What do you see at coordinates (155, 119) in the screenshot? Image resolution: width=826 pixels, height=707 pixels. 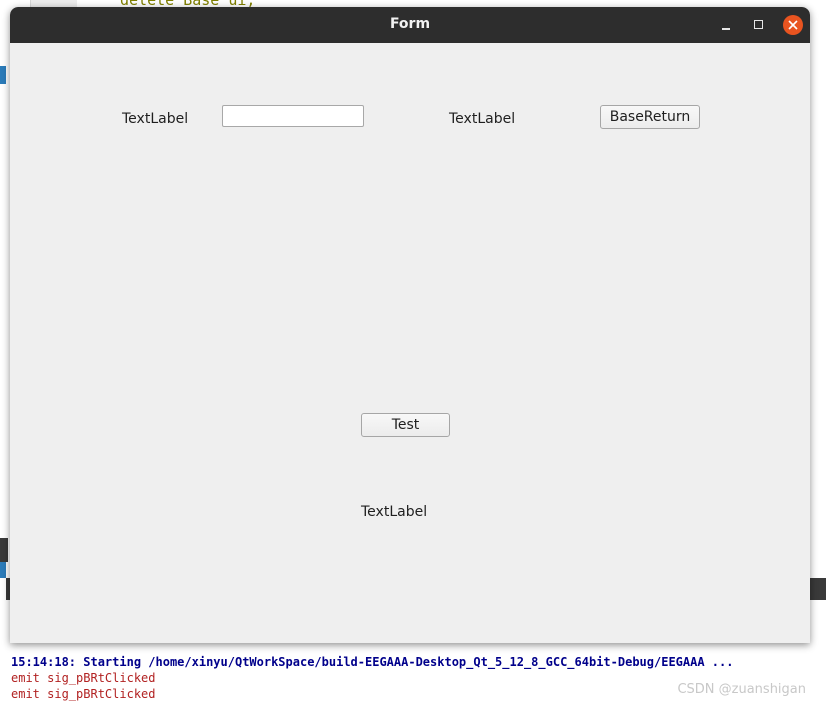 I see `text-label-top-left: TextLabel` at bounding box center [155, 119].